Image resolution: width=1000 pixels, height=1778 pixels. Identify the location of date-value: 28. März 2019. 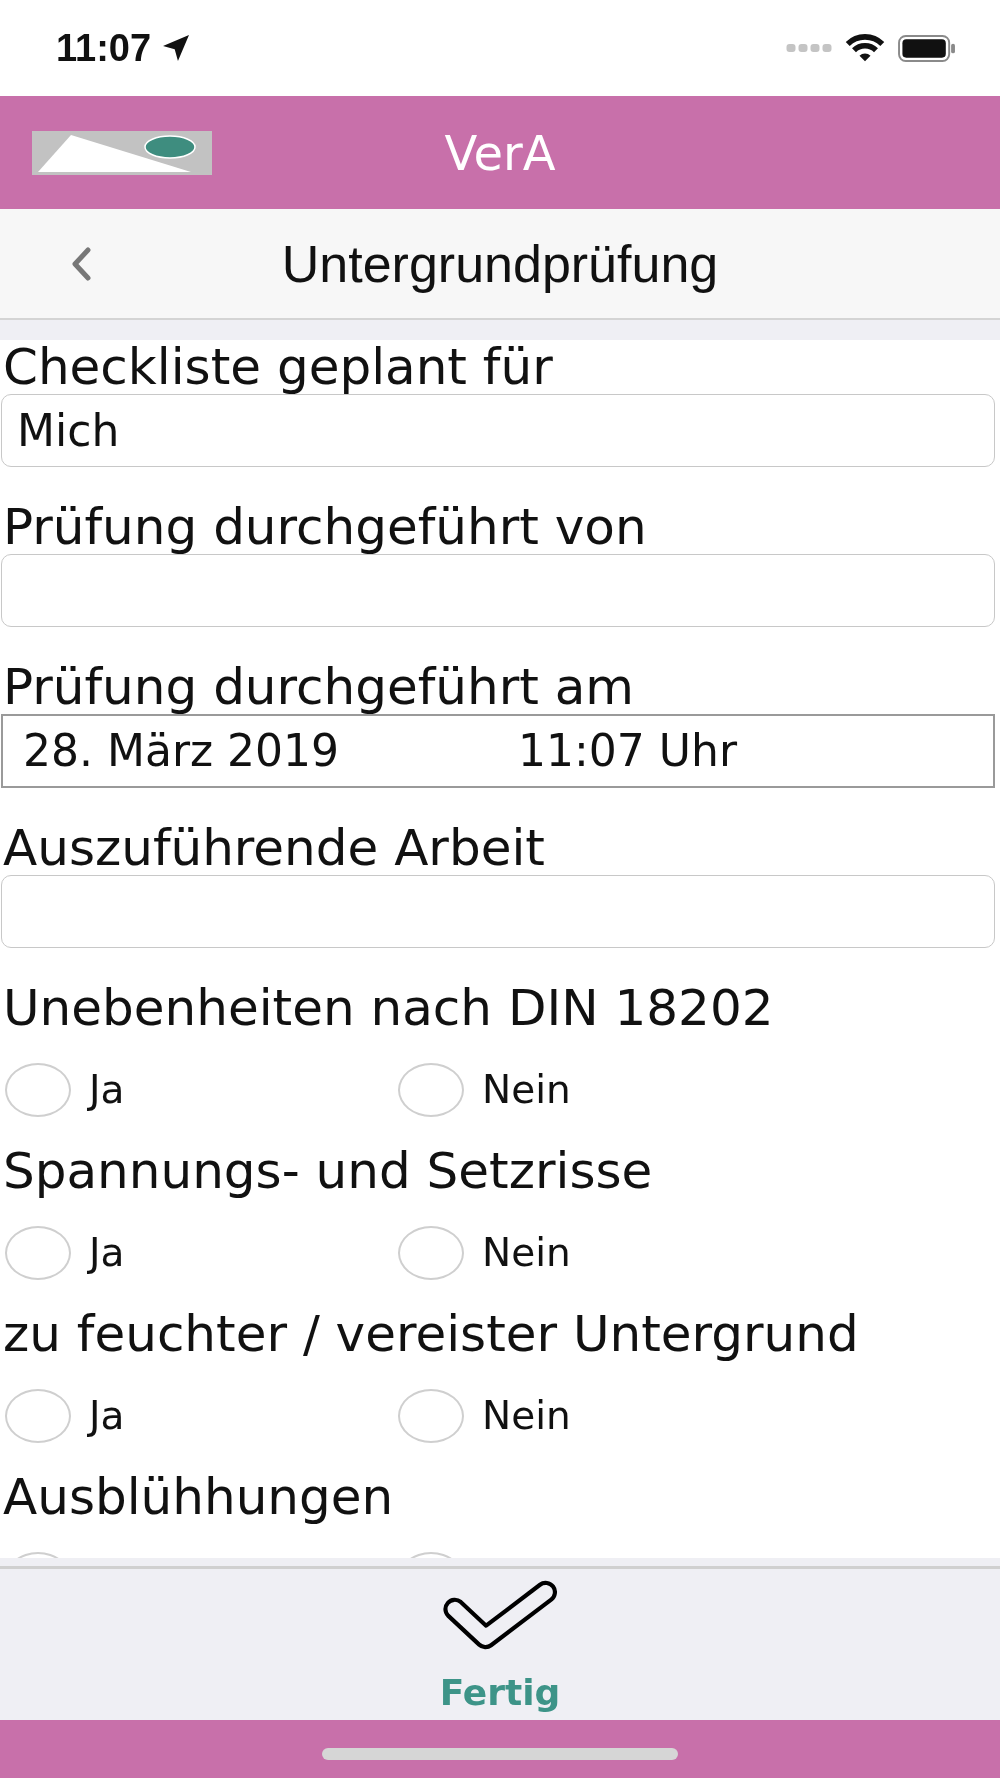
(182, 751).